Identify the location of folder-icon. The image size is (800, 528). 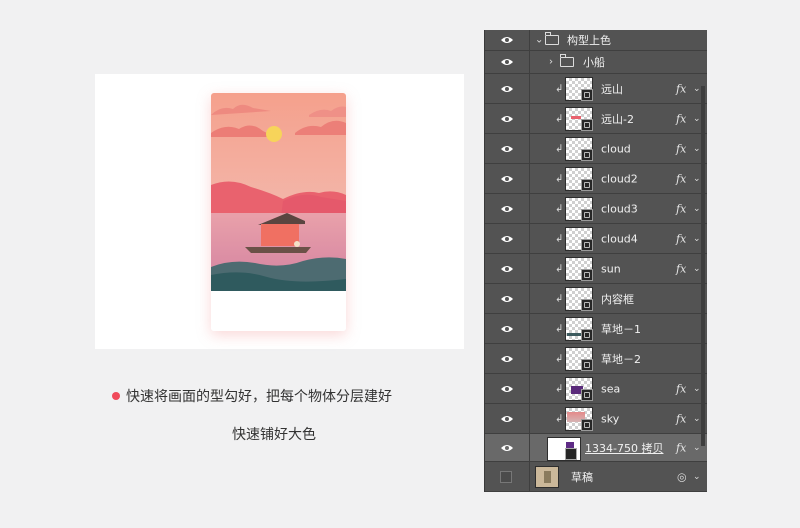
(567, 60).